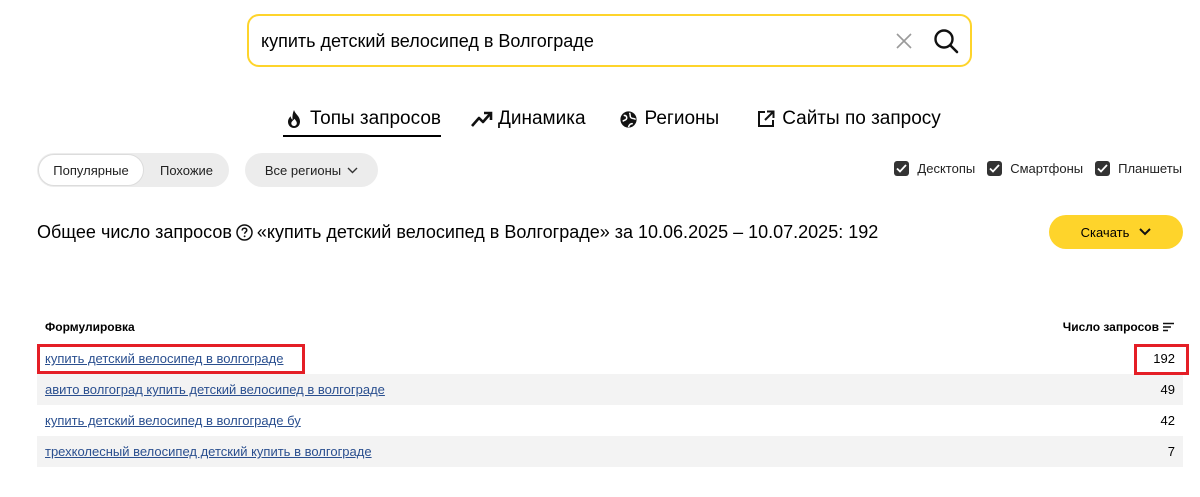 Image resolution: width=1200 pixels, height=497 pixels. I want to click on tab-sites-label: Сайты по запросу, so click(861, 118).